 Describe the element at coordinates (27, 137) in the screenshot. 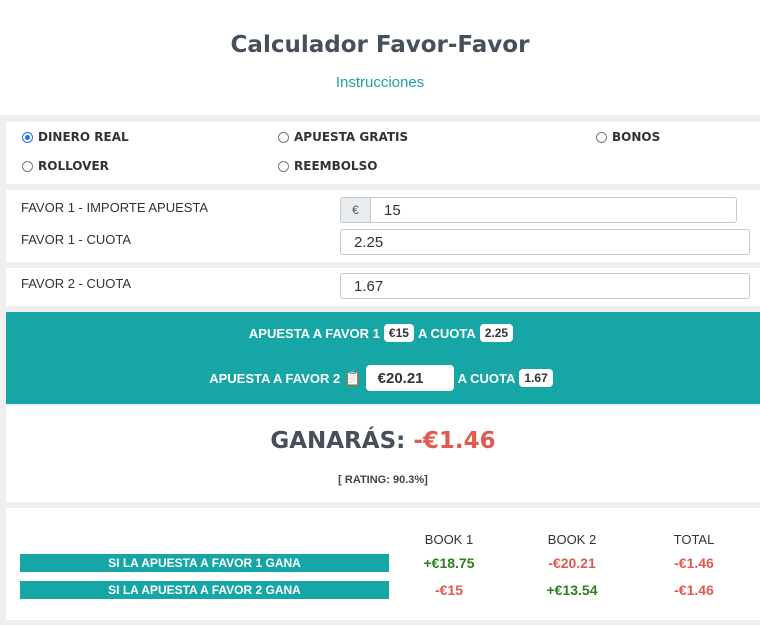

I see `radio-selected-icon` at that location.